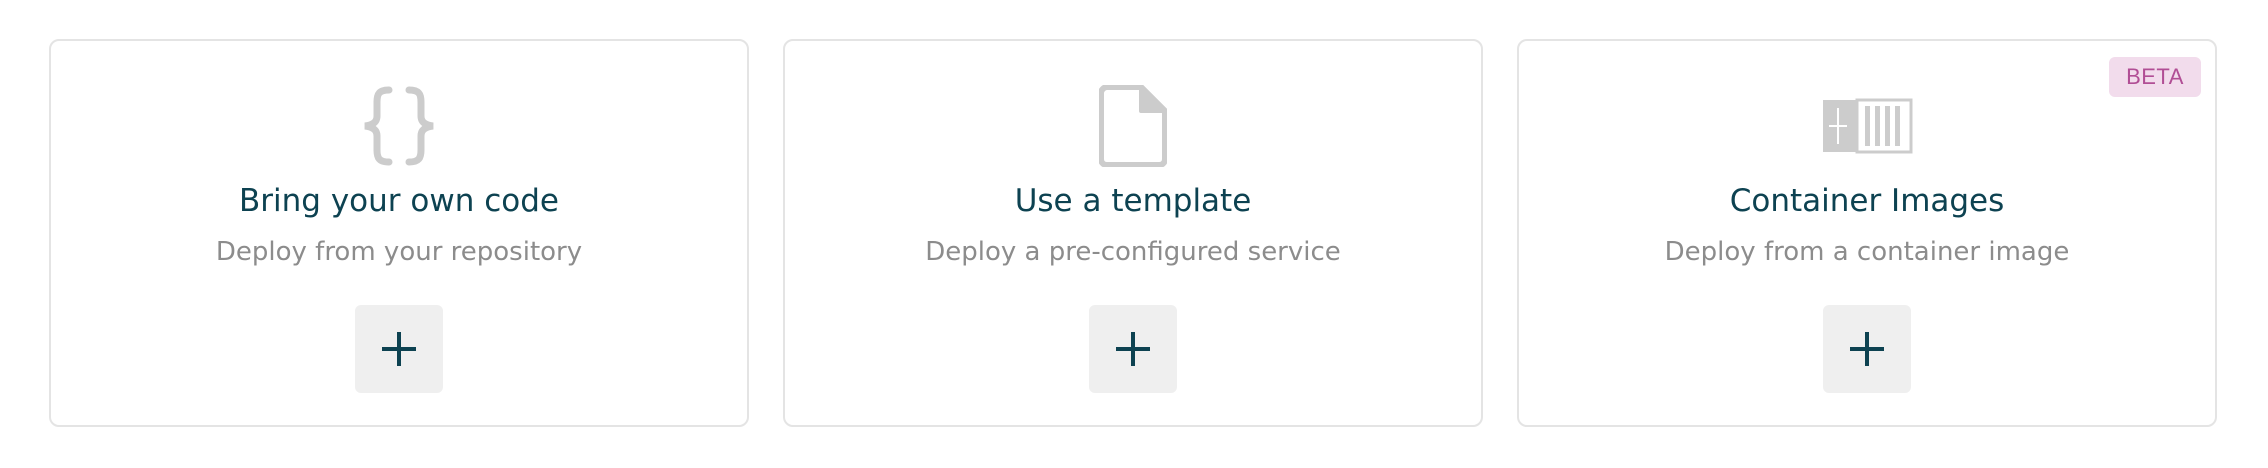 Image resolution: width=2268 pixels, height=468 pixels. I want to click on beta-badge: BETA, so click(2155, 77).